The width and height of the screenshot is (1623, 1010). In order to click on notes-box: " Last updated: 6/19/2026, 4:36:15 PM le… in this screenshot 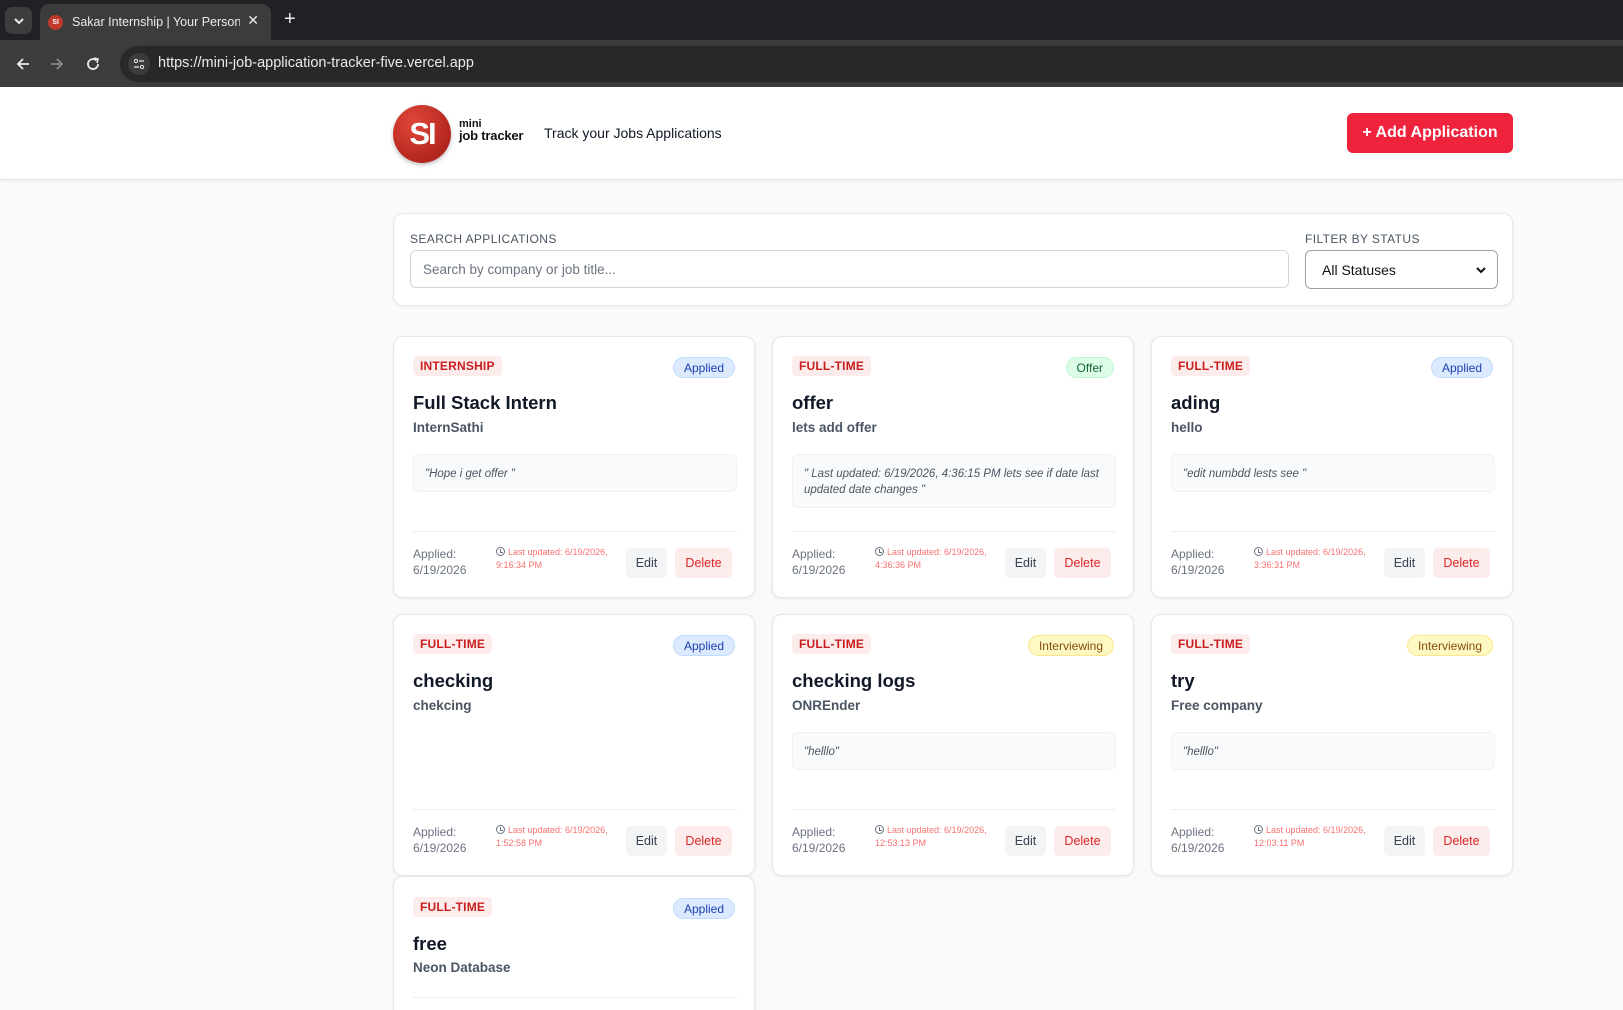, I will do `click(954, 481)`.